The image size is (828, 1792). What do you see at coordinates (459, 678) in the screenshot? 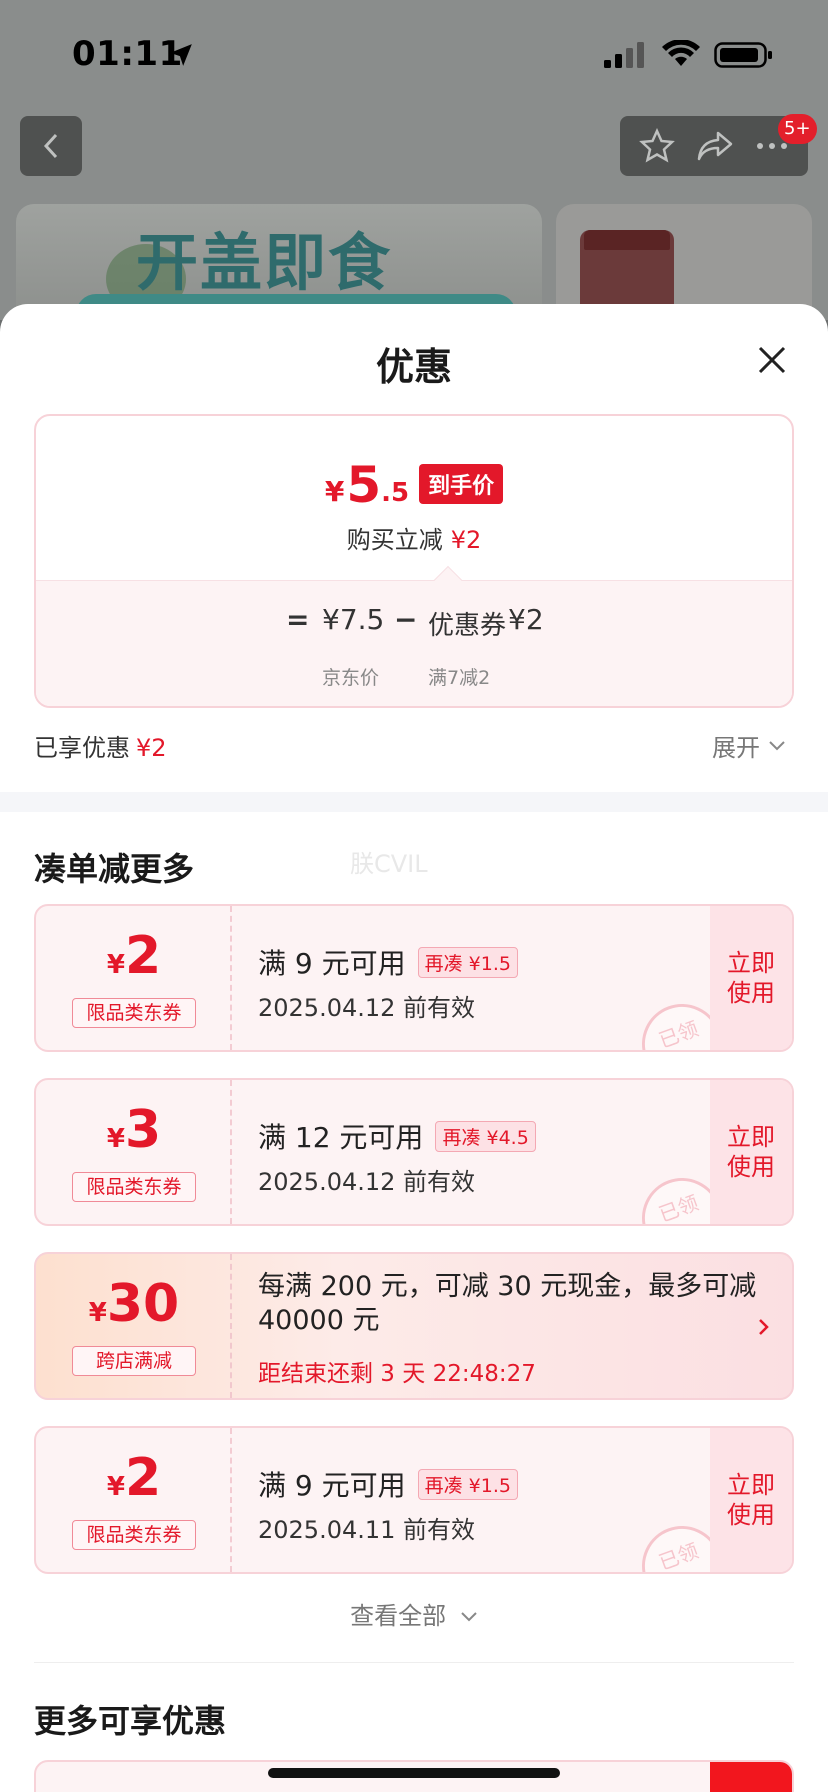
I see `coupon-rule: 满7减2` at bounding box center [459, 678].